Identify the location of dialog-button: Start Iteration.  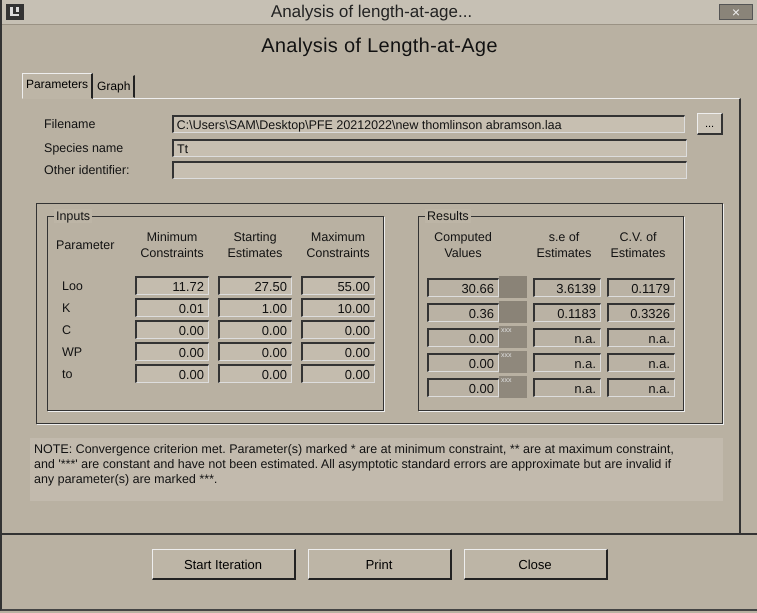
(224, 564).